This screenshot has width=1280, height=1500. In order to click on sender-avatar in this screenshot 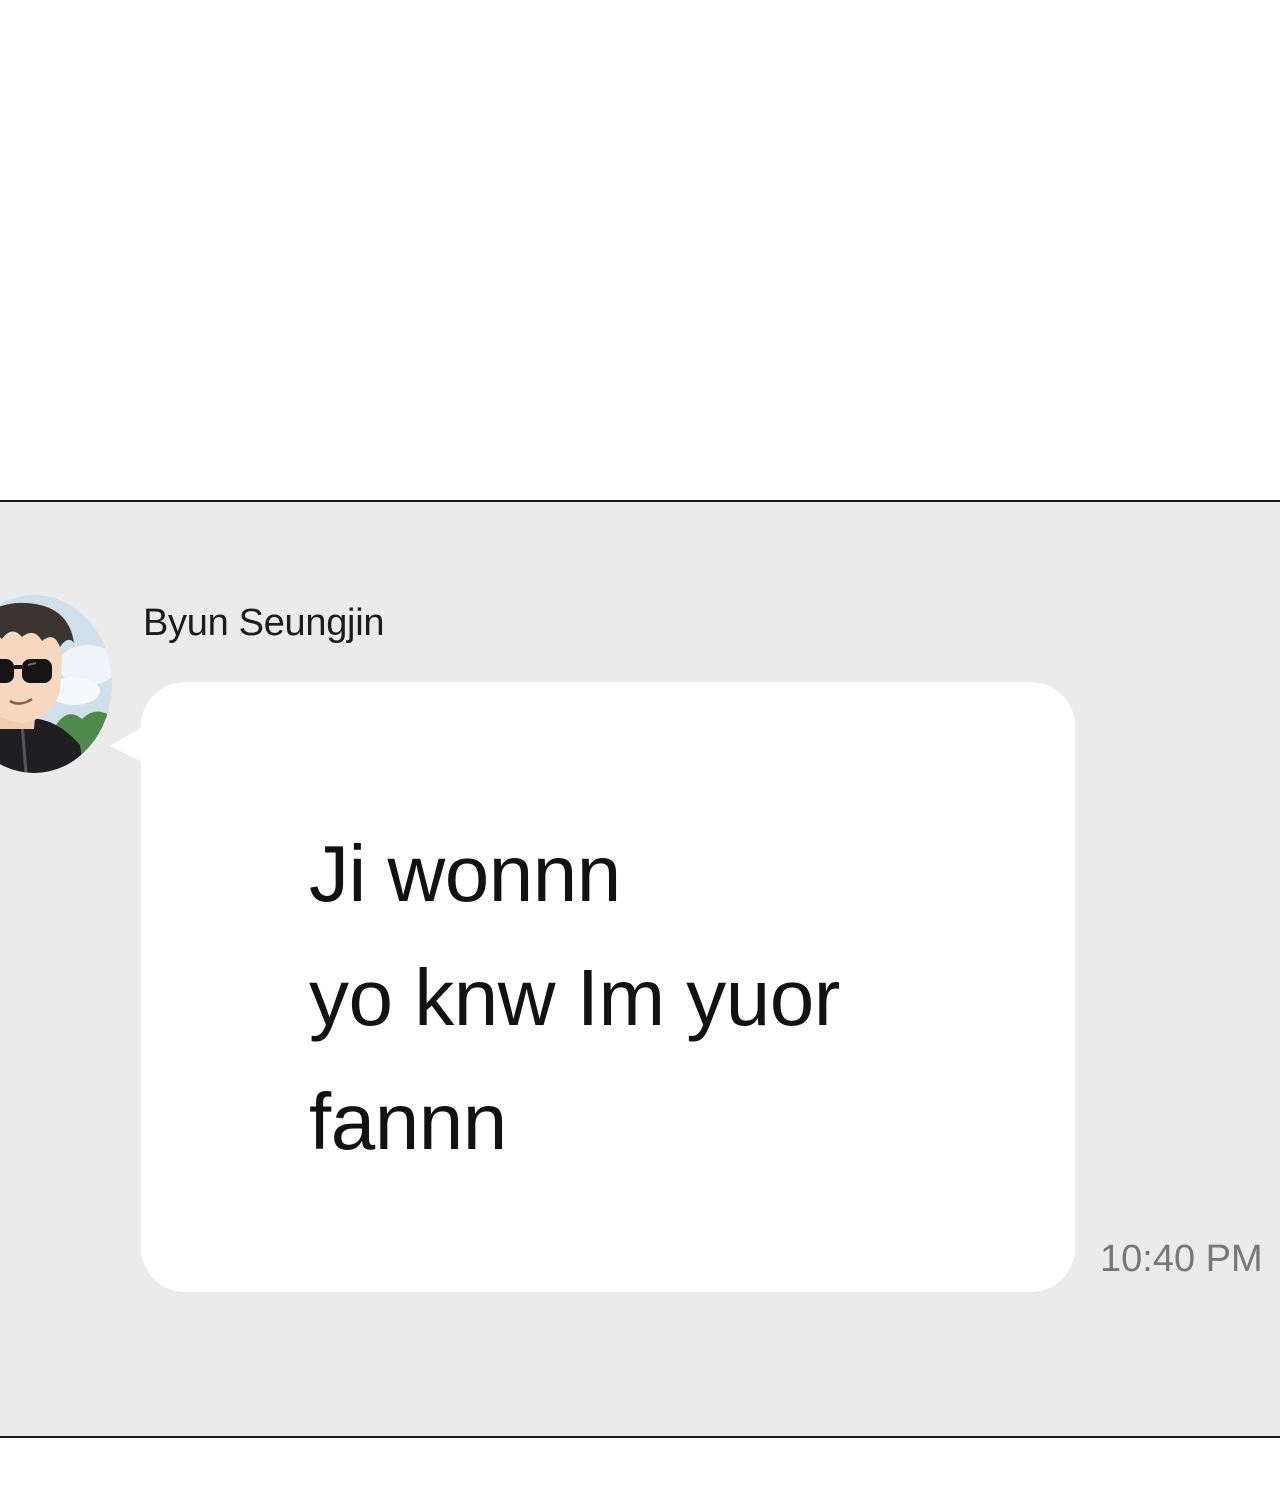, I will do `click(56, 684)`.